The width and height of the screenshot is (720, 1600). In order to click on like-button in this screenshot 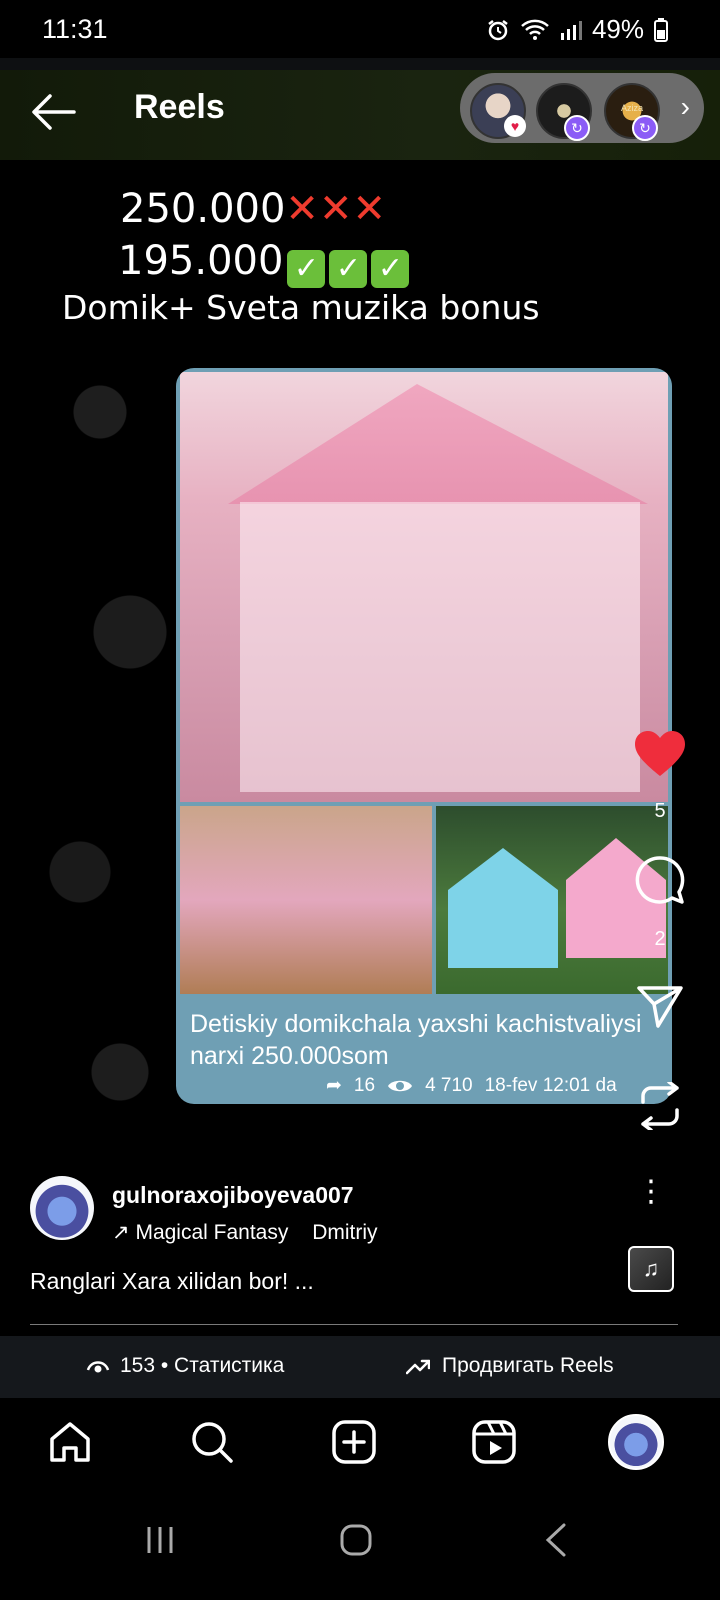, I will do `click(660, 756)`.